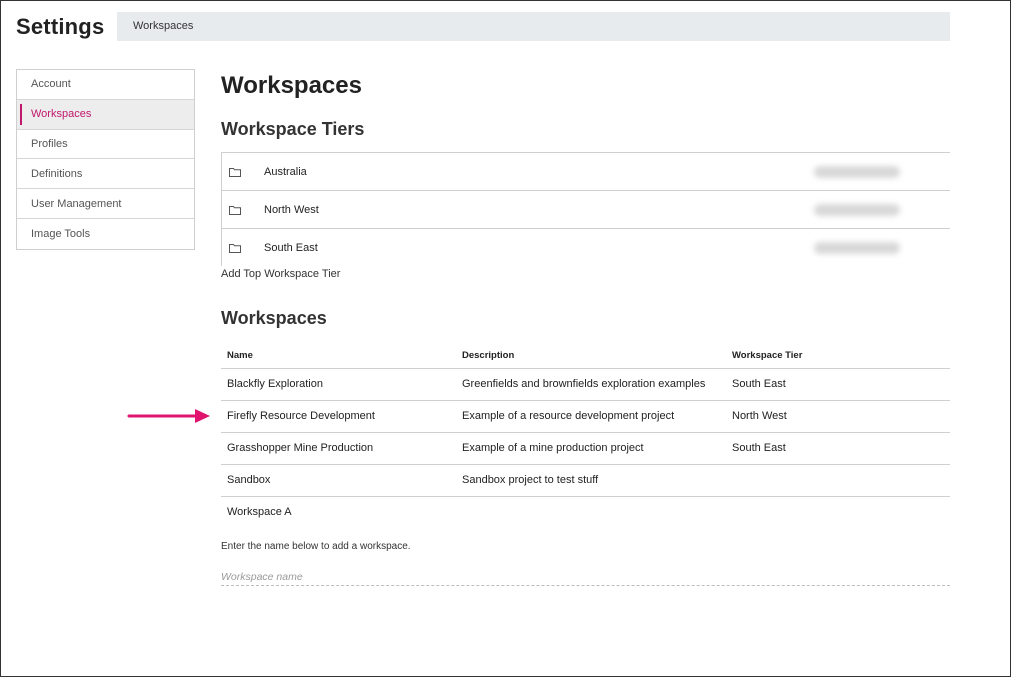 This screenshot has height=677, width=1011. I want to click on workspace-name: Blackfly Exploration, so click(338, 384).